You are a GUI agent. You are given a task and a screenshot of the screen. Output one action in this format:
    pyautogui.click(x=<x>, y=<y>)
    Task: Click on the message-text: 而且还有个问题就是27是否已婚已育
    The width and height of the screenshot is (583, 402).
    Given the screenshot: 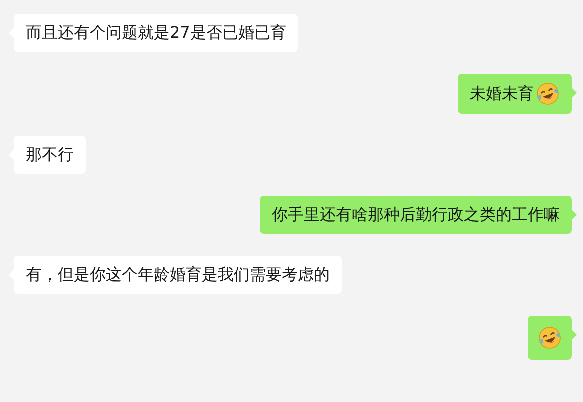 What is the action you would take?
    pyautogui.click(x=156, y=33)
    